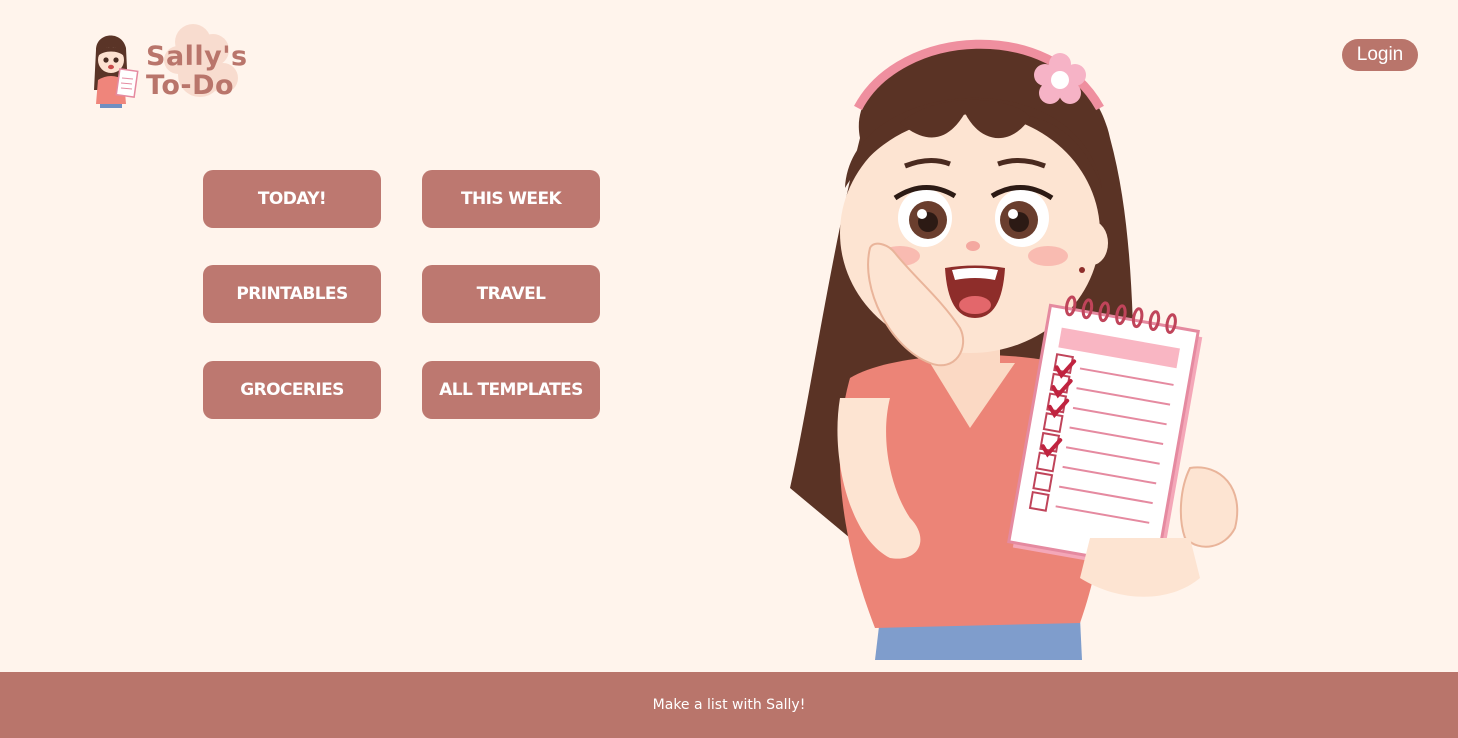 The width and height of the screenshot is (1458, 738). What do you see at coordinates (292, 199) in the screenshot?
I see `today-button: TODAY!` at bounding box center [292, 199].